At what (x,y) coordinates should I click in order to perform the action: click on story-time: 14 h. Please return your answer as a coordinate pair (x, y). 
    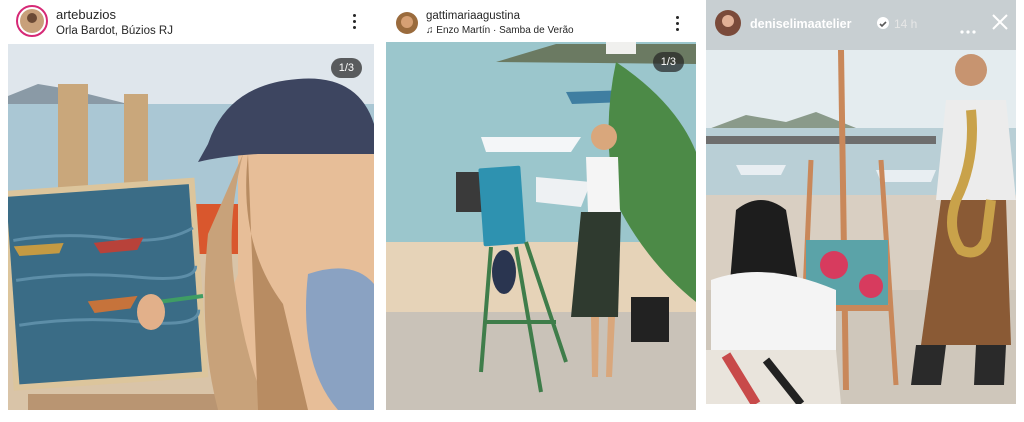
    Looking at the image, I should click on (906, 24).